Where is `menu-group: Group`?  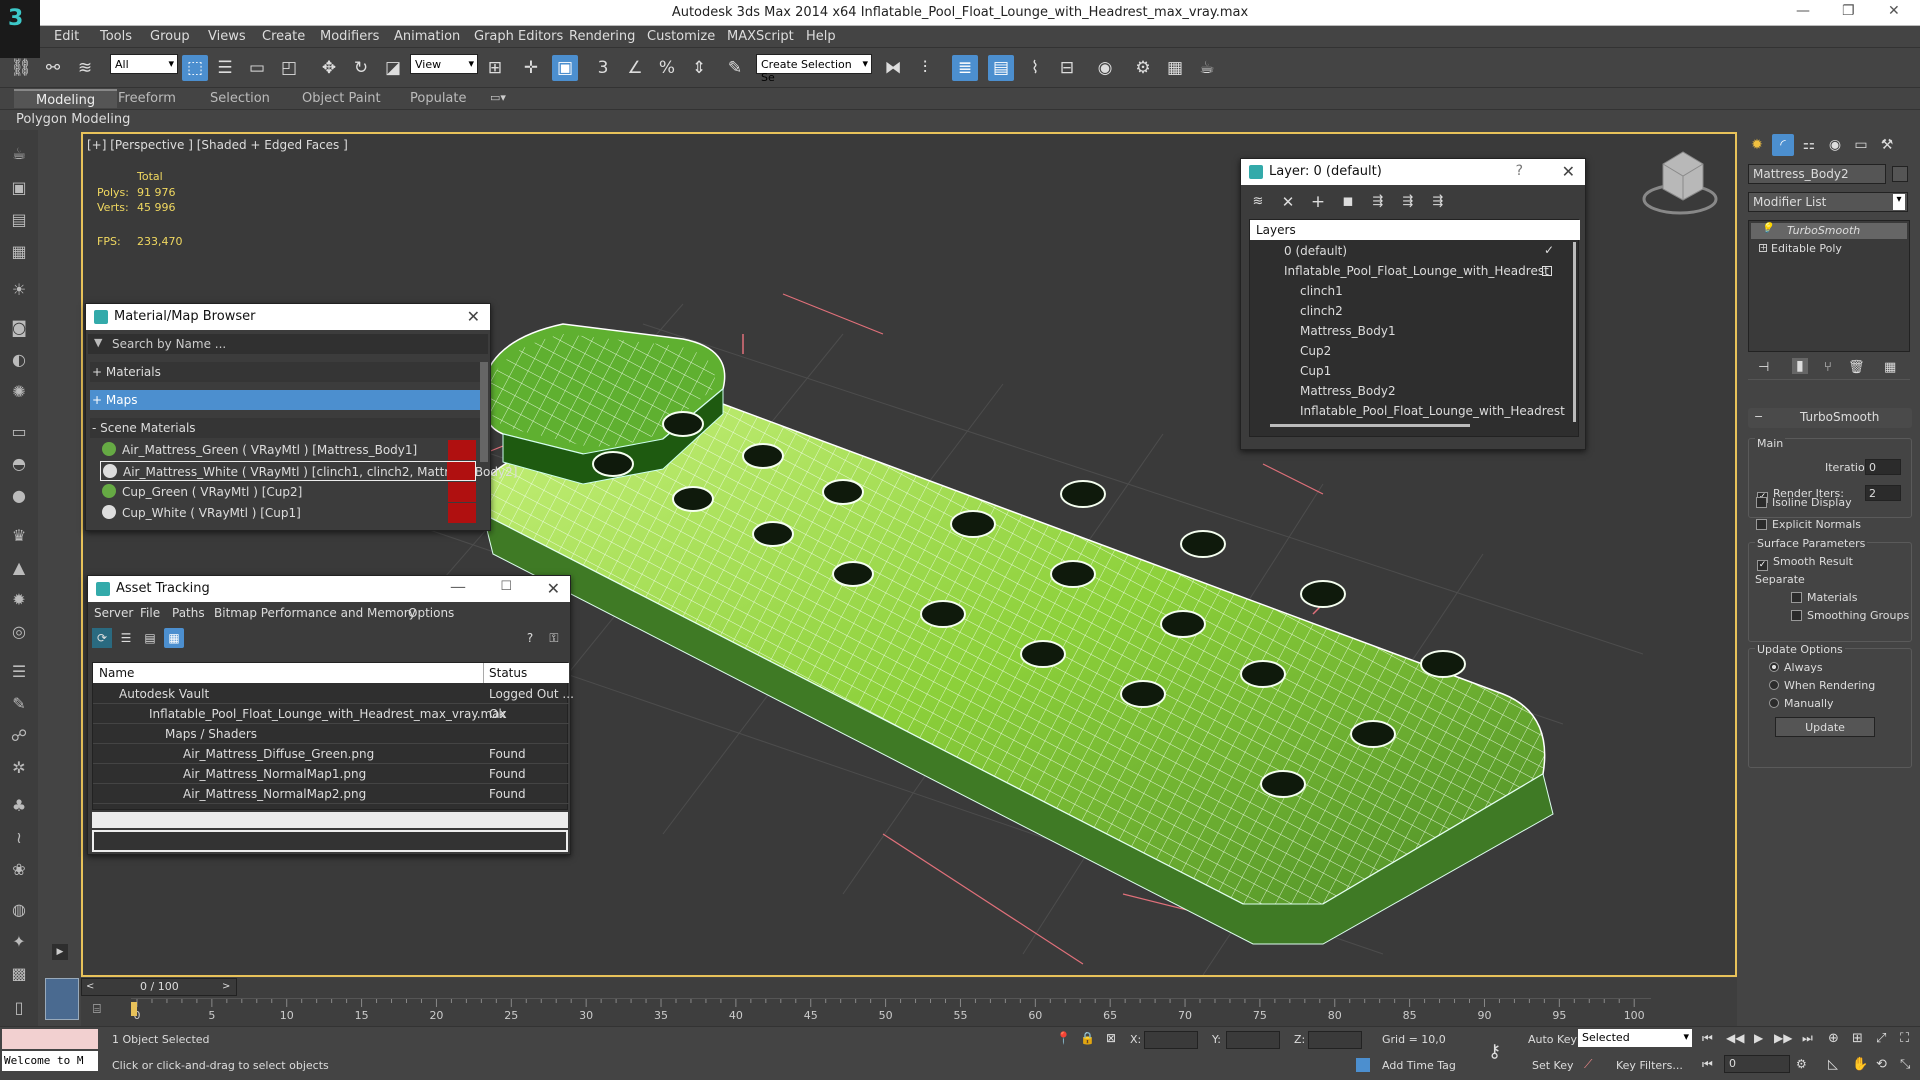
menu-group: Group is located at coordinates (170, 36).